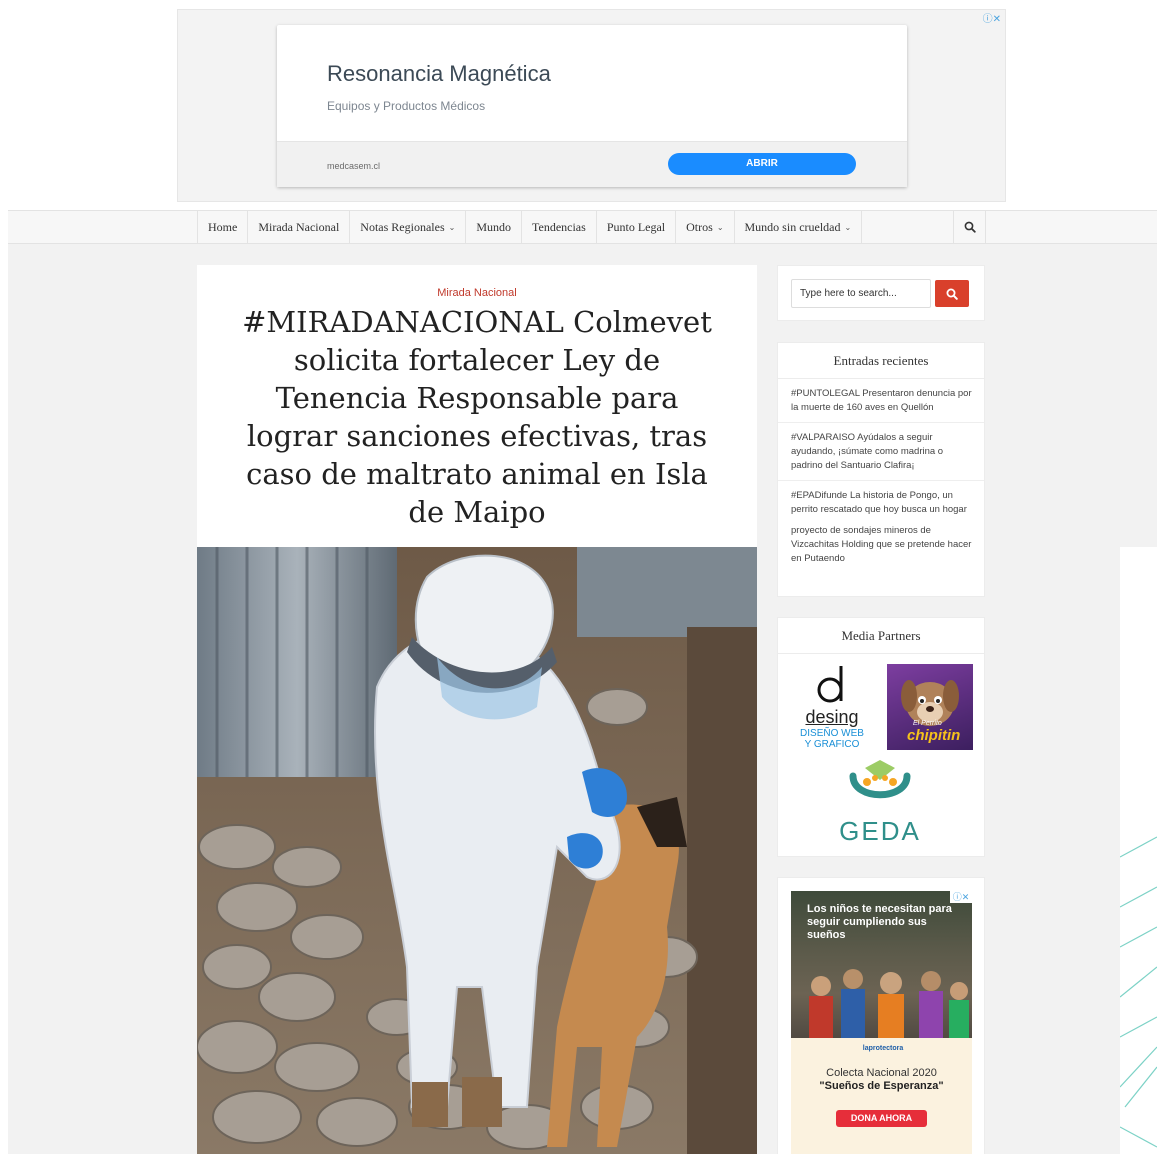 The image size is (1157, 1154). I want to click on desing-d-icon, so click(830, 684).